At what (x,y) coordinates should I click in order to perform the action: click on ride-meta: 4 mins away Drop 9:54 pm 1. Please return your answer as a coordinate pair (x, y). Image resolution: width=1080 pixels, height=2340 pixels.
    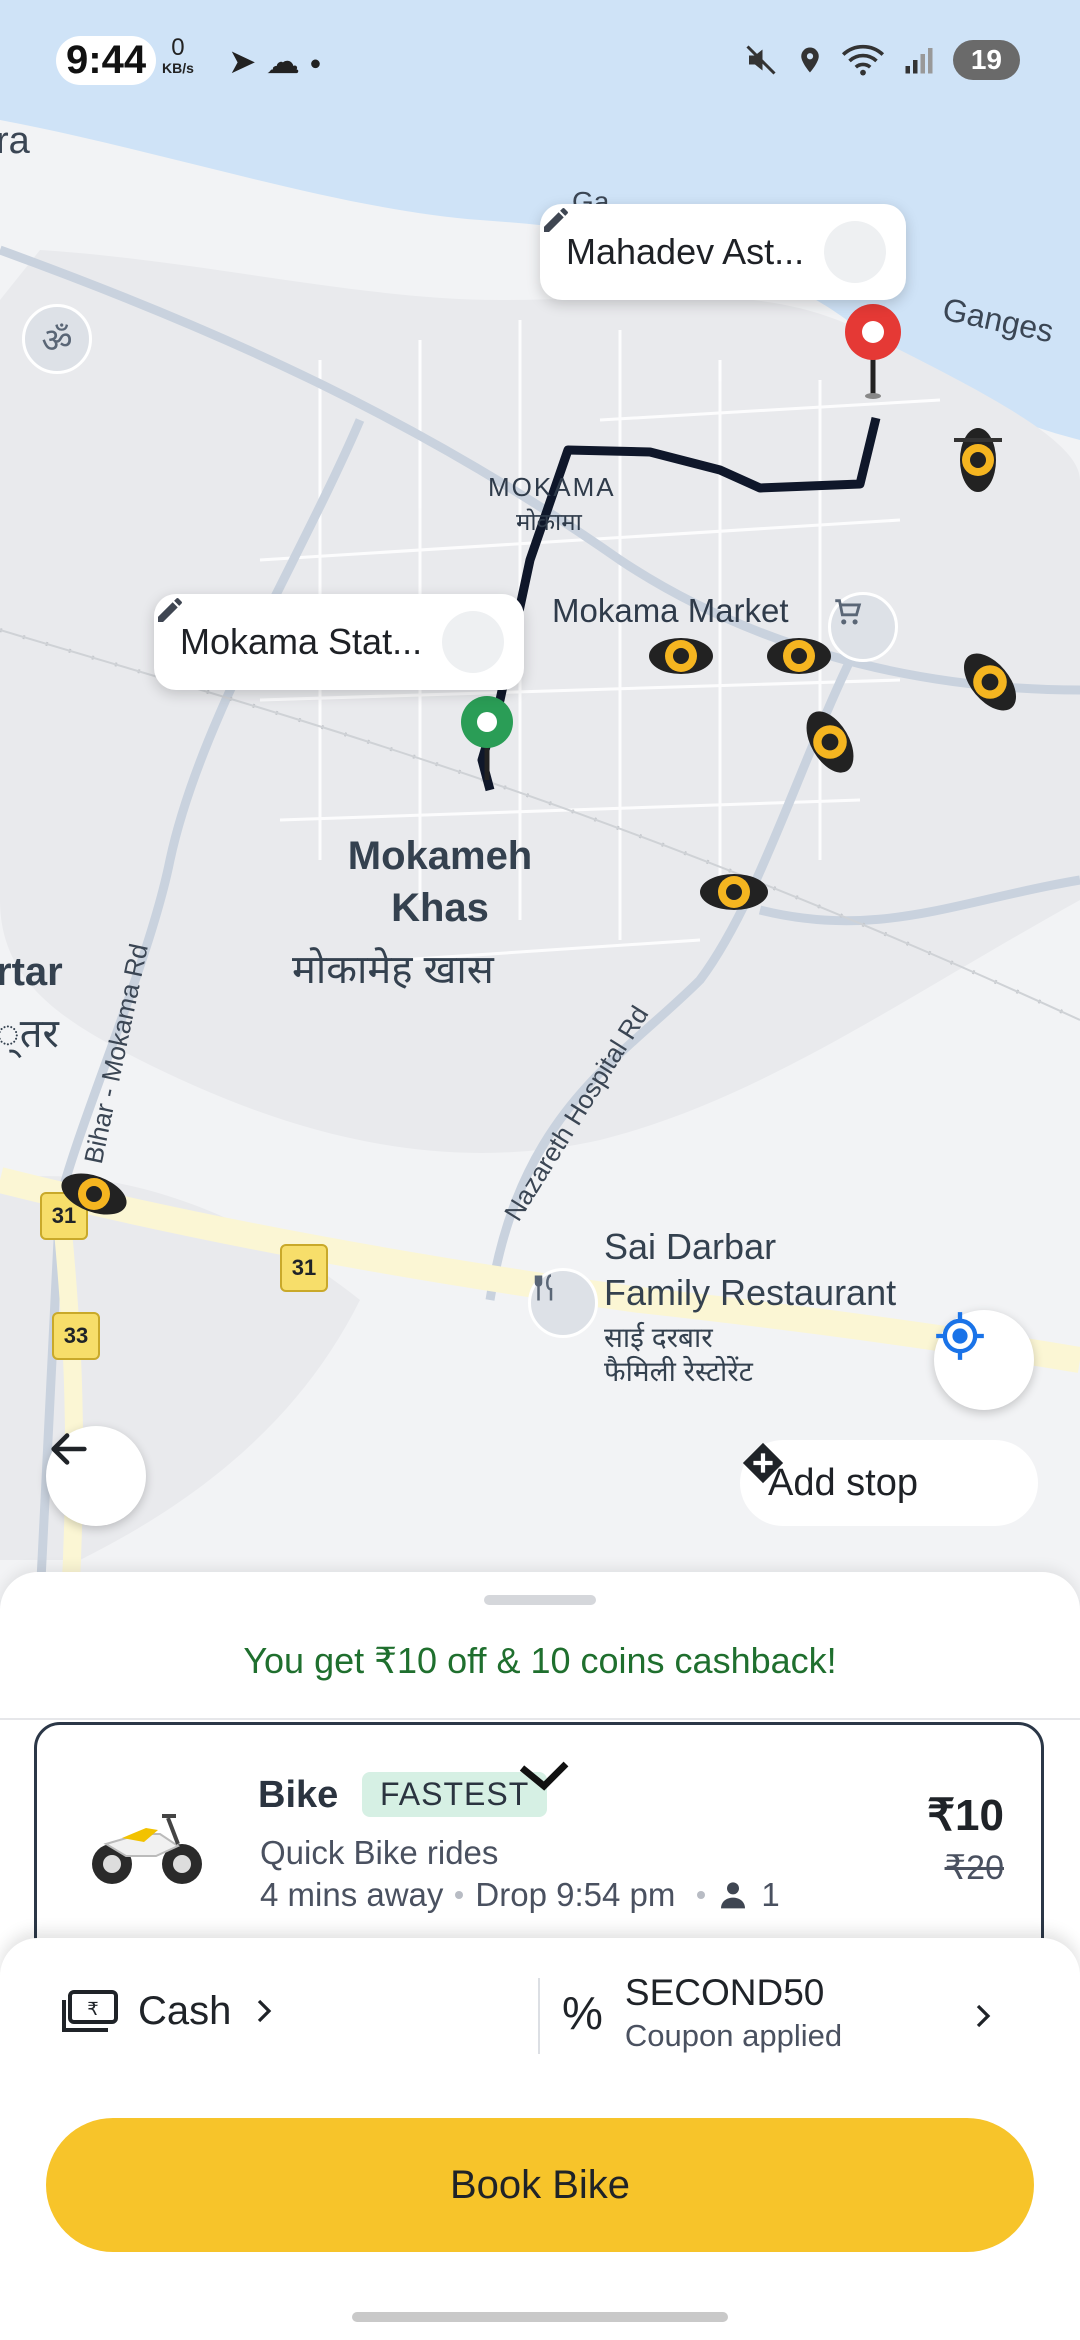
    Looking at the image, I should click on (520, 1895).